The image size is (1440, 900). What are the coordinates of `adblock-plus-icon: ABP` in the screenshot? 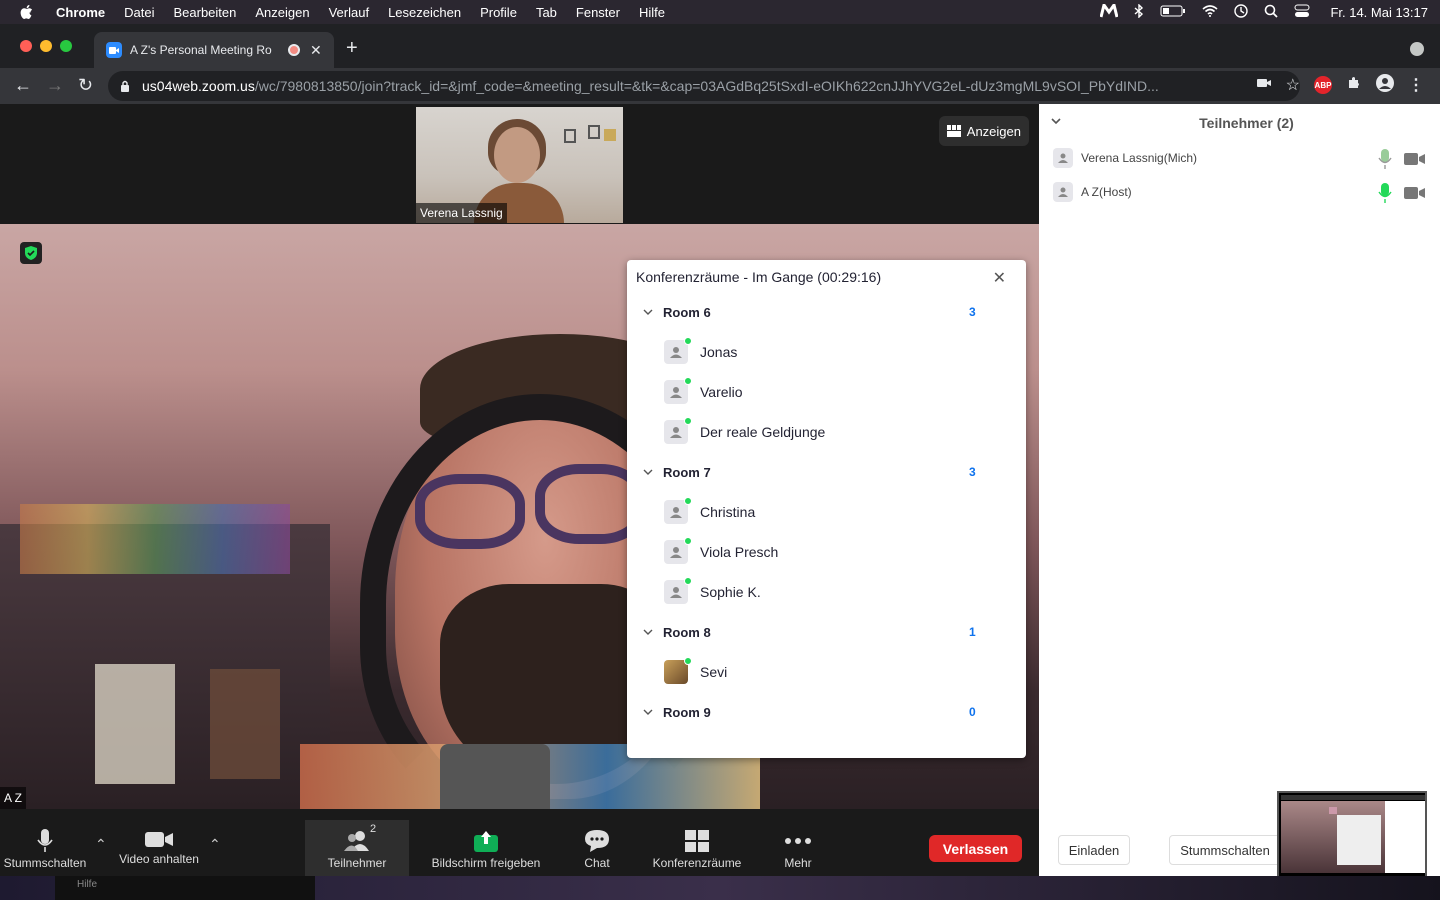 It's located at (1323, 85).